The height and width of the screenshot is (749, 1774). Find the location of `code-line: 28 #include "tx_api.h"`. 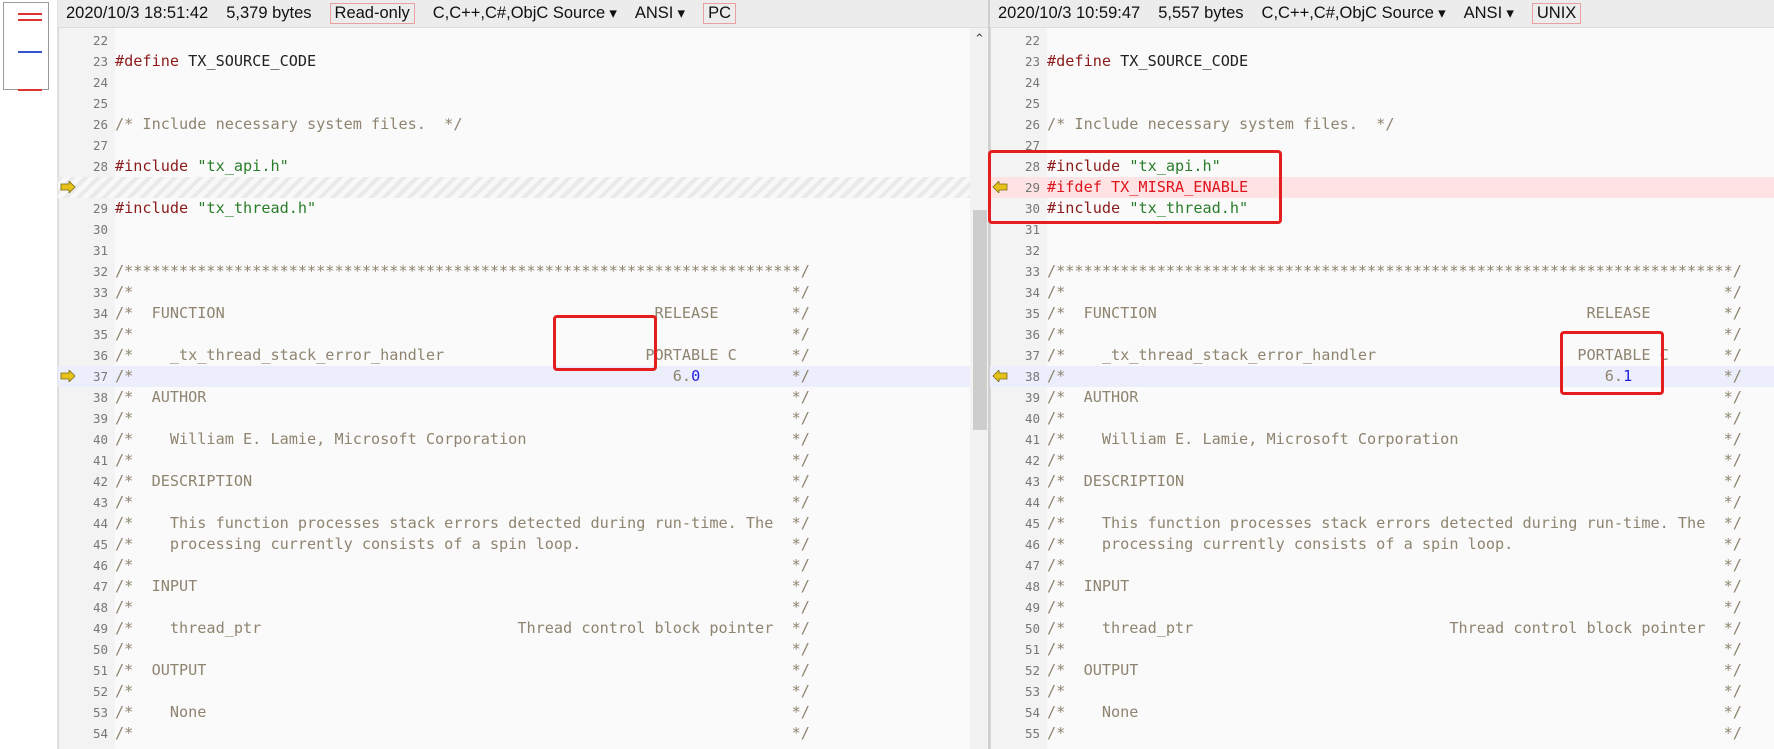

code-line: 28 #include "tx_api.h" is located at coordinates (524, 166).